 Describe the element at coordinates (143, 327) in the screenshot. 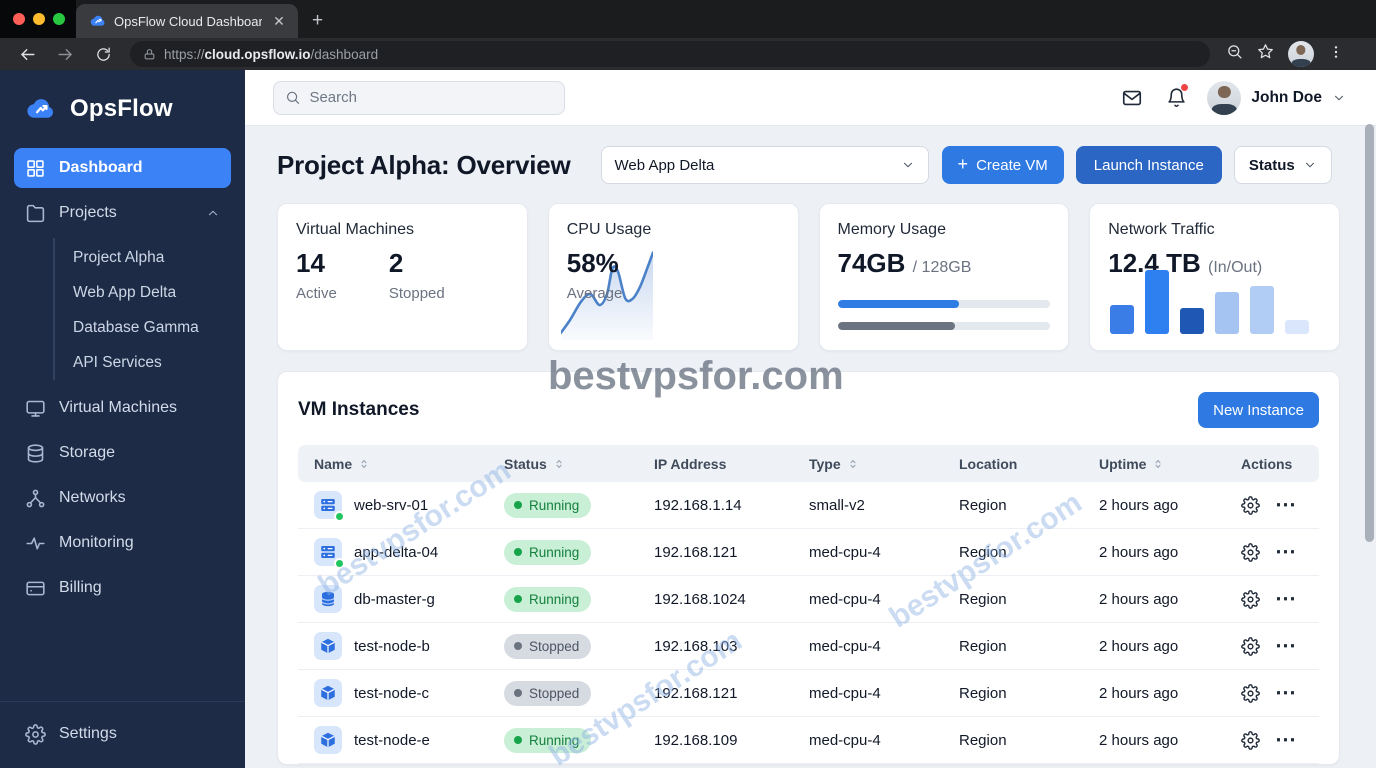

I see `sidebar-item-database-gamma: Database Gamma` at that location.